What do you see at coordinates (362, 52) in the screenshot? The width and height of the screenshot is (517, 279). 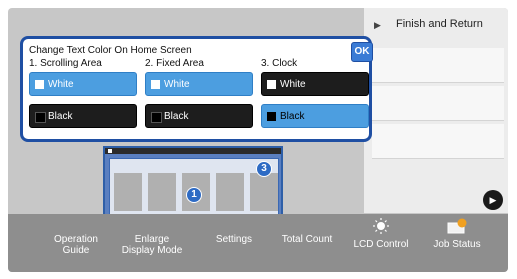 I see `ok-button: OK` at bounding box center [362, 52].